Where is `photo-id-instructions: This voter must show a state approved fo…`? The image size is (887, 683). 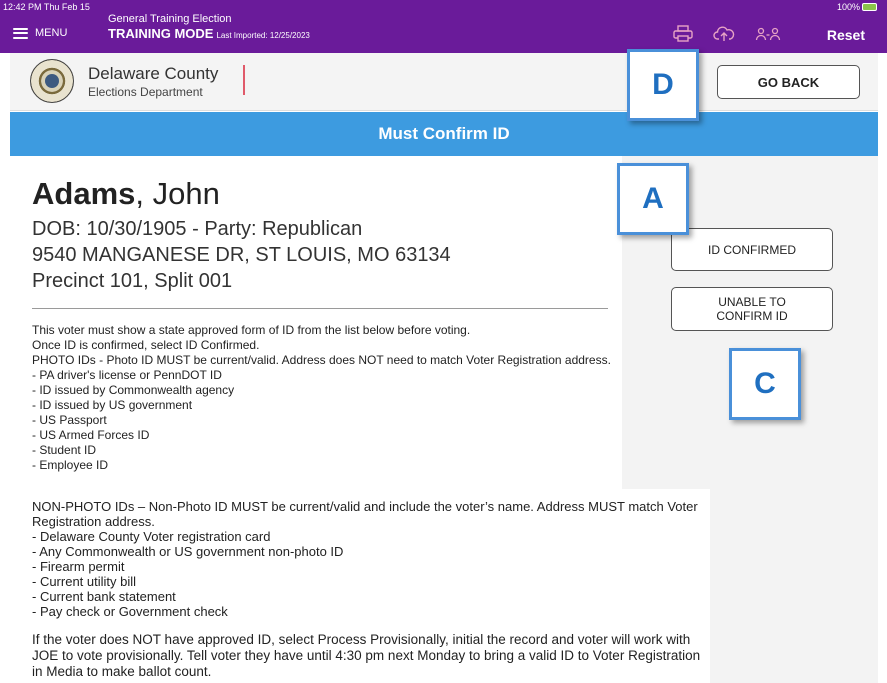
photo-id-instructions: This voter must show a state approved fo… is located at coordinates (321, 397).